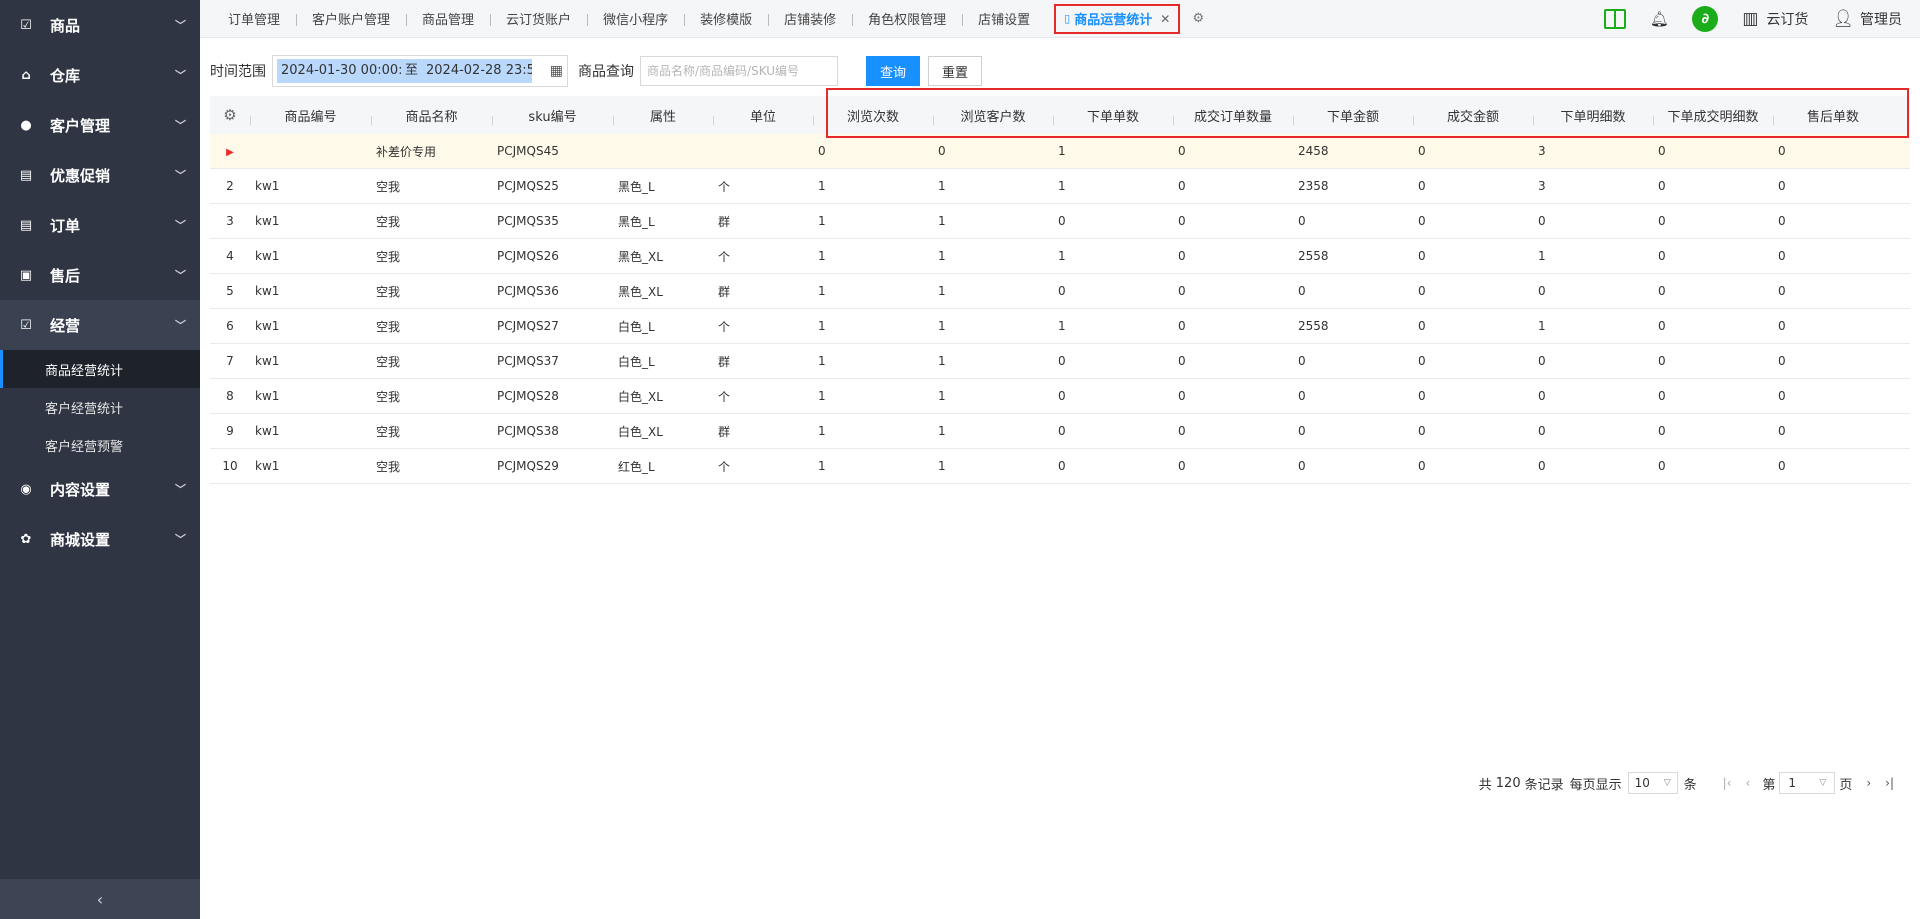  I want to click on cell-attr: 黑色_L, so click(636, 221).